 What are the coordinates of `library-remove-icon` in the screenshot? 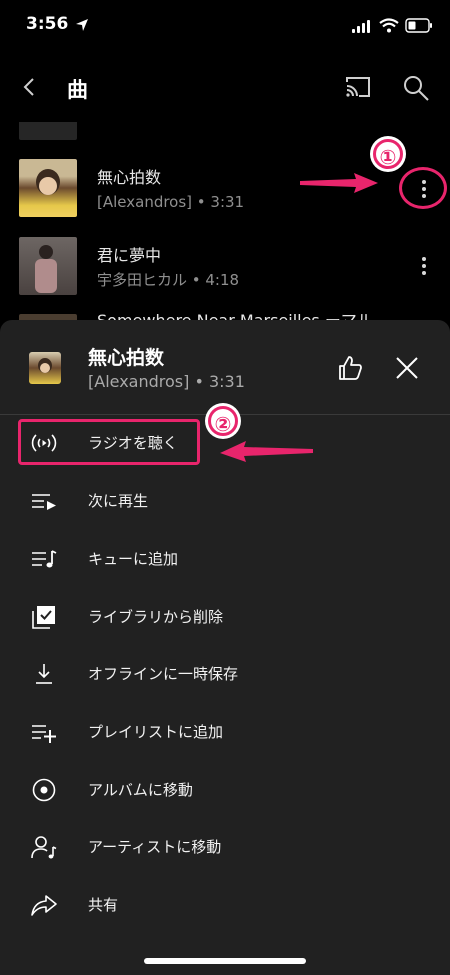 It's located at (43, 617).